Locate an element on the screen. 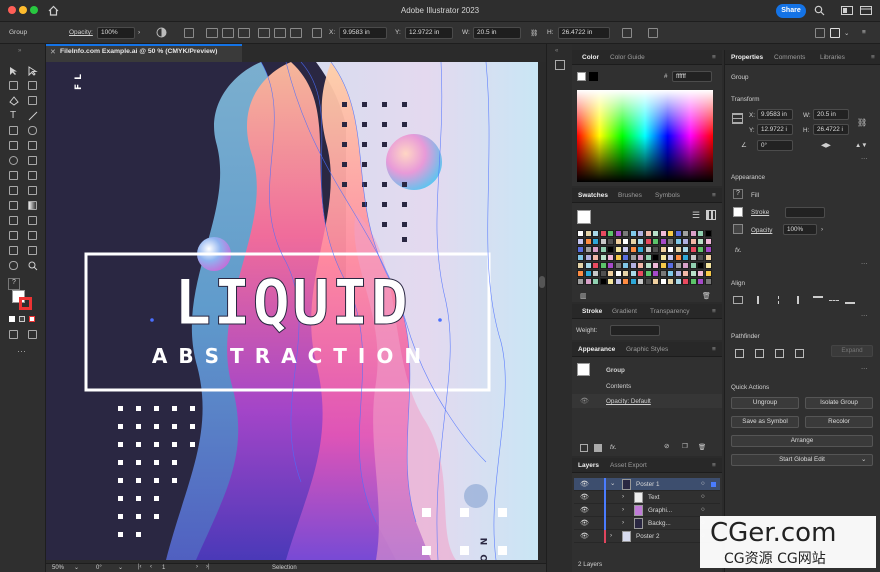 Image resolution: width=880 pixels, height=572 pixels. appearance-contents-label: Contents is located at coordinates (618, 386).